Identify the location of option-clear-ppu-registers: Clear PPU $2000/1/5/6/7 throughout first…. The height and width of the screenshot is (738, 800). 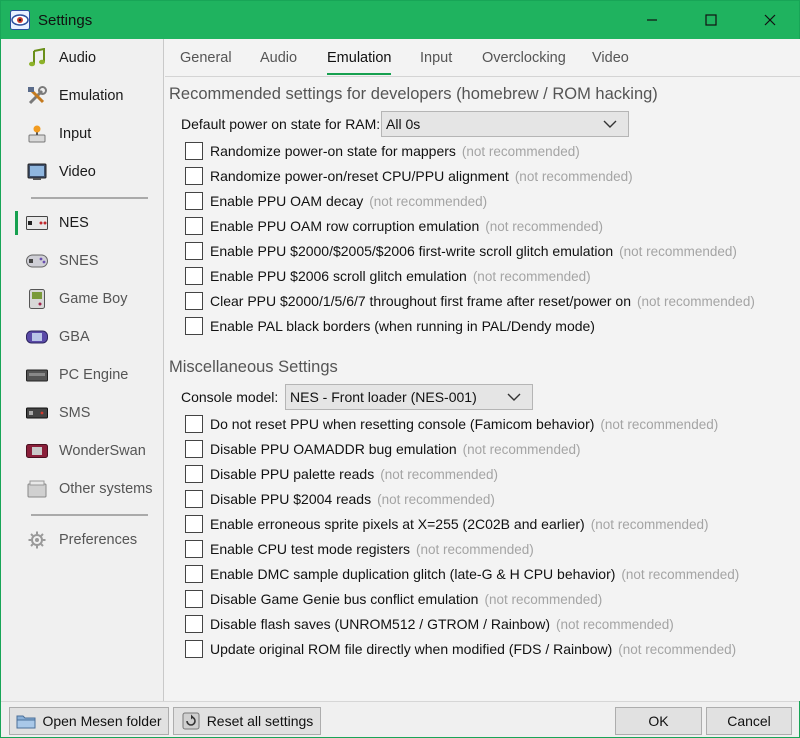
(470, 301).